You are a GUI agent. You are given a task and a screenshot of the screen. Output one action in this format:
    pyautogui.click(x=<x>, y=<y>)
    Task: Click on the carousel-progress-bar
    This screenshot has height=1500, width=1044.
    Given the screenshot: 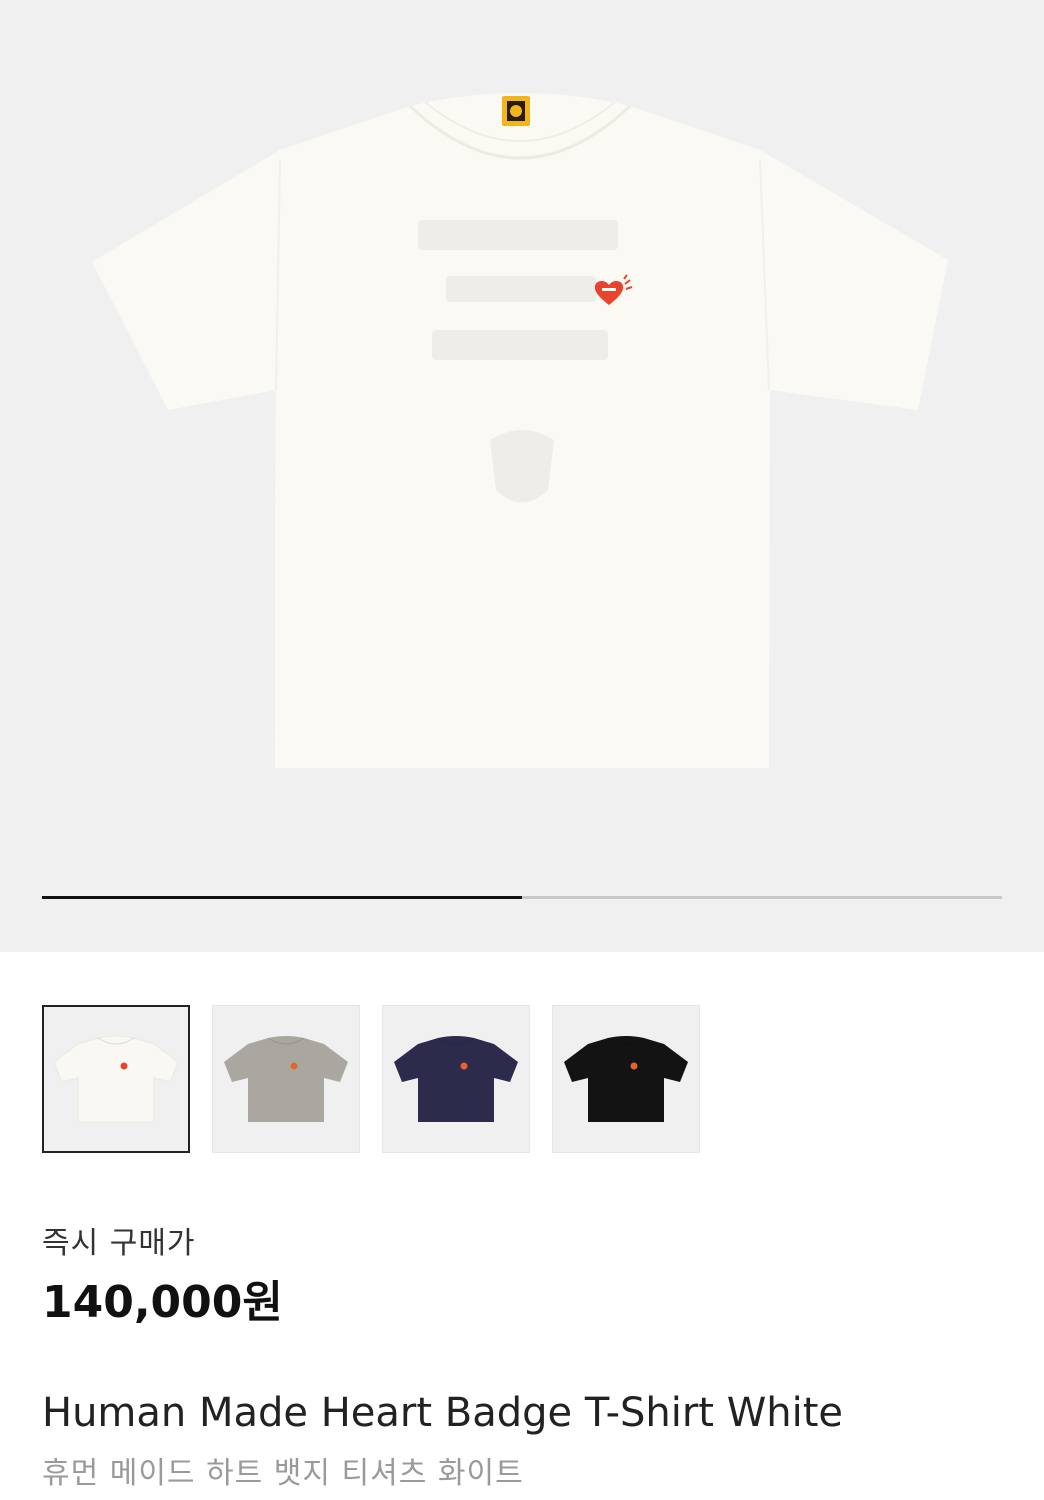 What is the action you would take?
    pyautogui.click(x=522, y=897)
    